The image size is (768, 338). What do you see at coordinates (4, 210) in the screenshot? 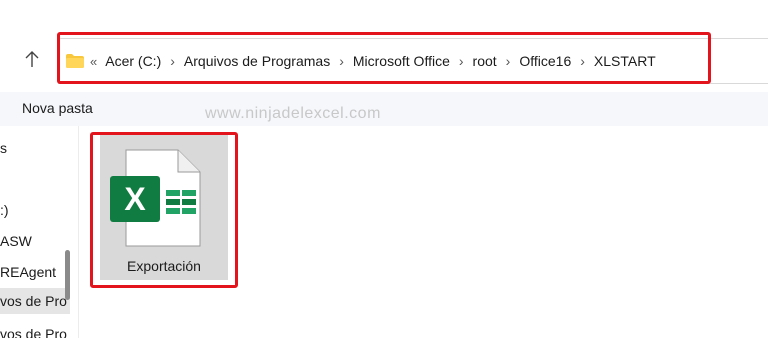
I see `nav-item: :)` at bounding box center [4, 210].